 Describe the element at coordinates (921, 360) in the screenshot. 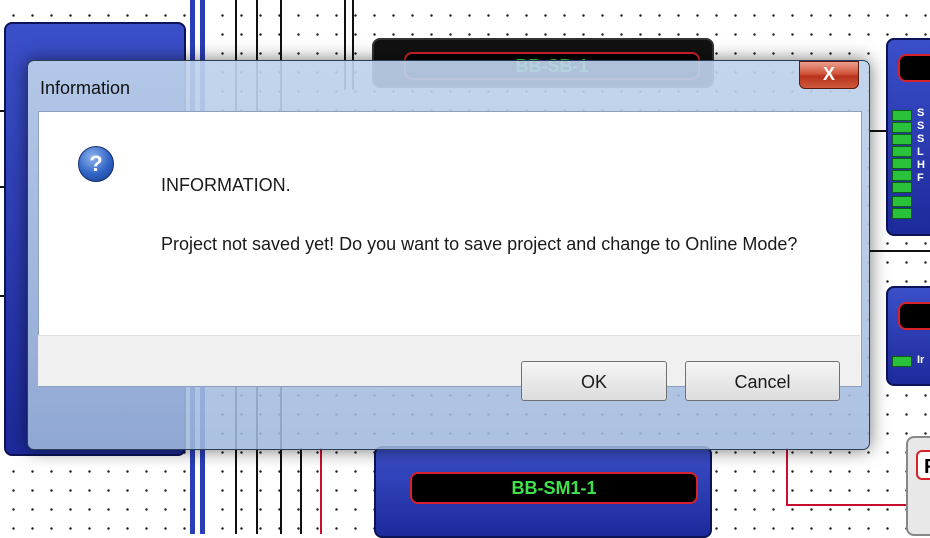

I see `port-label: Ir` at that location.